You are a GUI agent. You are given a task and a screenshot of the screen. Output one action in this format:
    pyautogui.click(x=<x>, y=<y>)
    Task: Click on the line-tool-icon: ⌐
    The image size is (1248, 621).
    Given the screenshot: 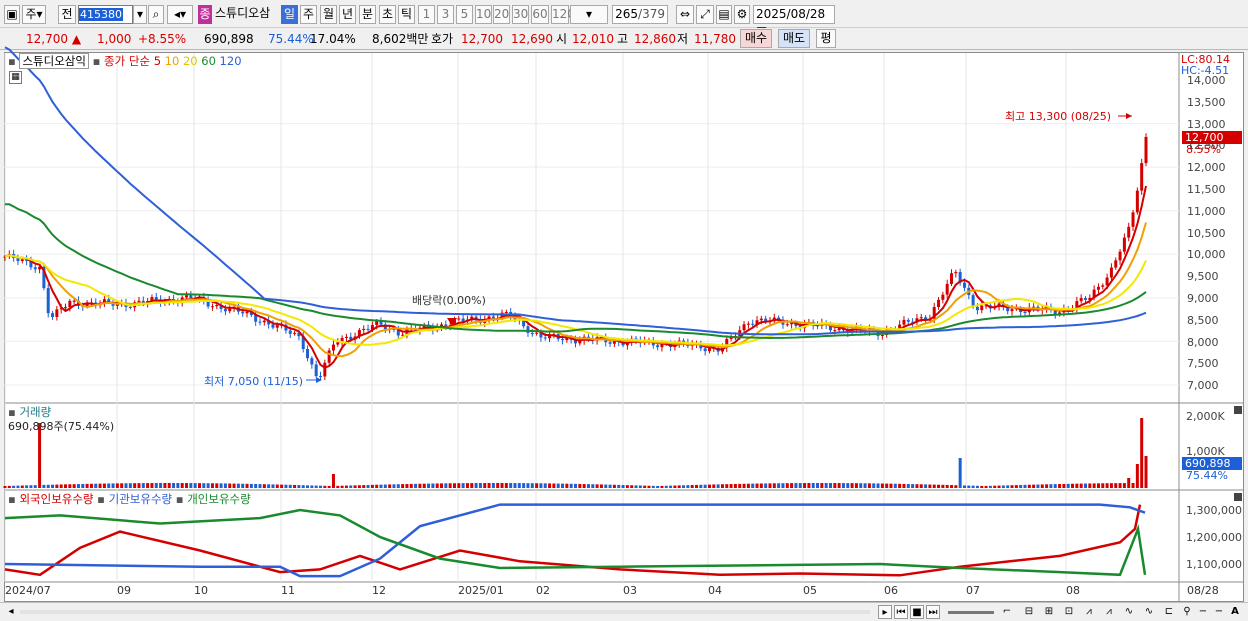 What is the action you would take?
    pyautogui.click(x=1007, y=612)
    